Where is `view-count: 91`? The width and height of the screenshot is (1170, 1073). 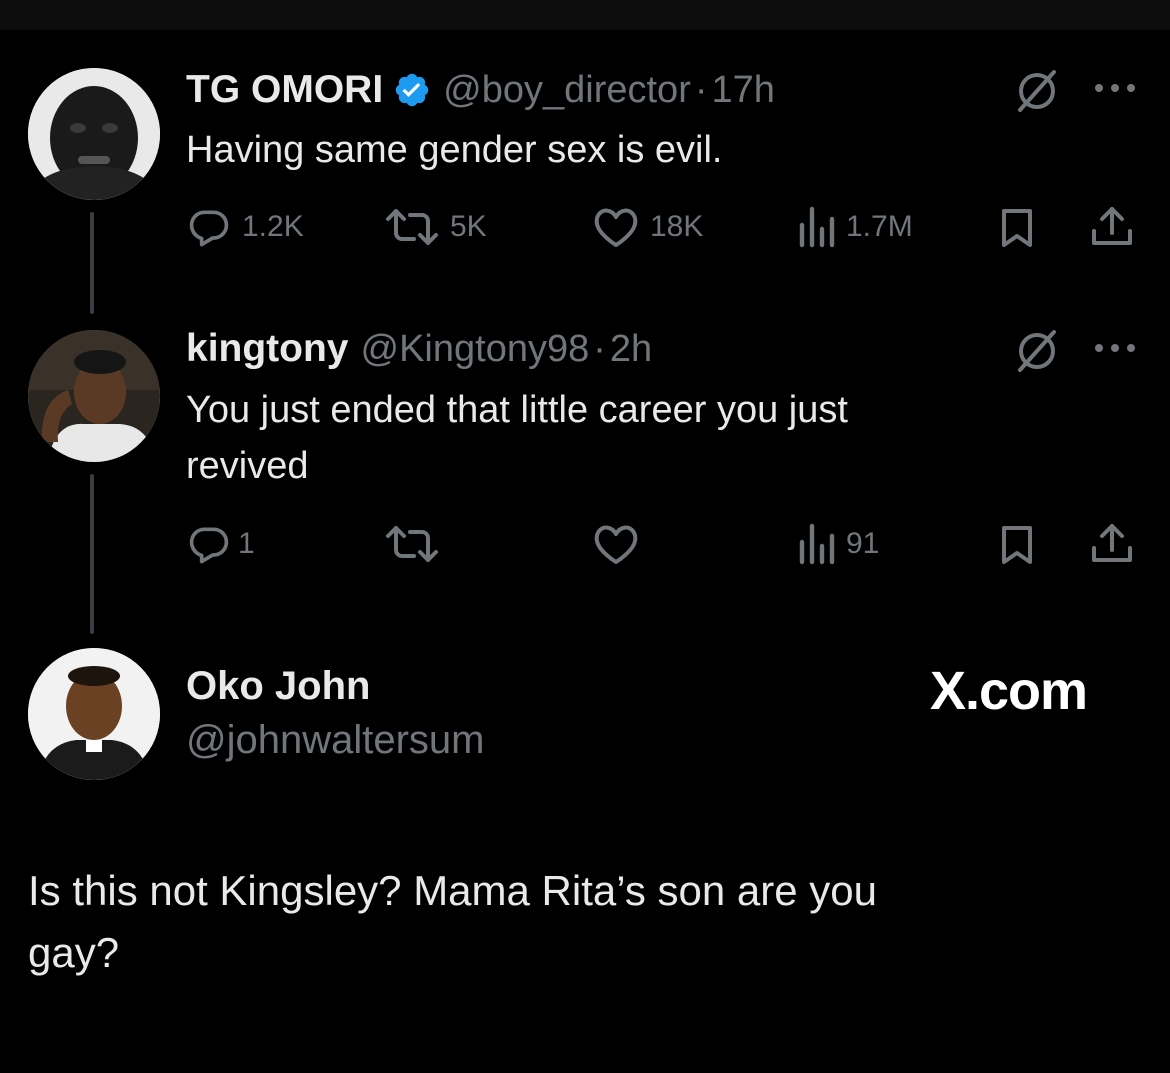 view-count: 91 is located at coordinates (863, 543).